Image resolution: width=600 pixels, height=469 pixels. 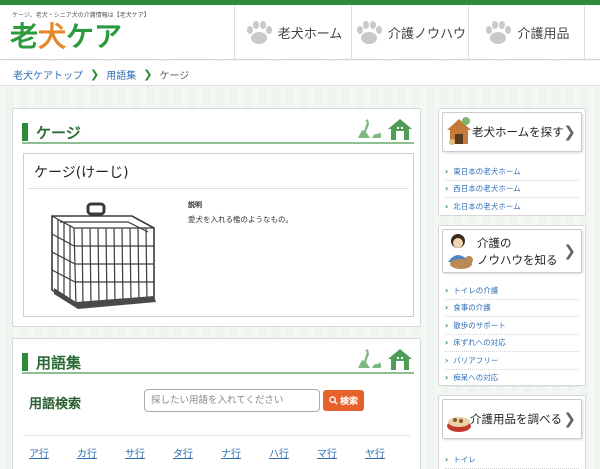 I want to click on sidebar-link: 散歩のサポート, so click(x=479, y=325).